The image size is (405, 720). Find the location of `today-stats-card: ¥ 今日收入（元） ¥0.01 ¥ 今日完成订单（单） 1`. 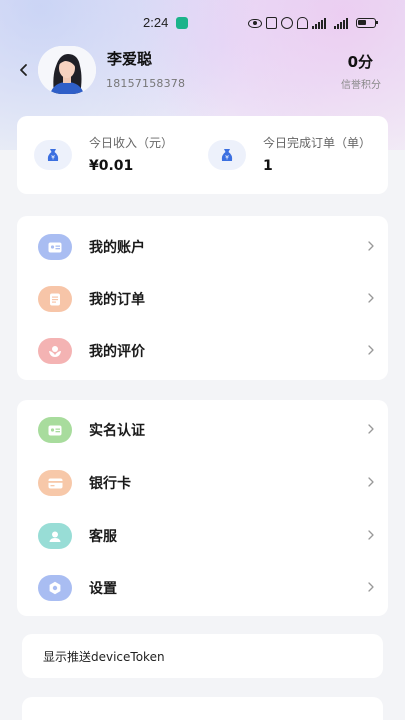

today-stats-card: ¥ 今日收入（元） ¥0.01 ¥ 今日完成订单（单） 1 is located at coordinates (202, 155).